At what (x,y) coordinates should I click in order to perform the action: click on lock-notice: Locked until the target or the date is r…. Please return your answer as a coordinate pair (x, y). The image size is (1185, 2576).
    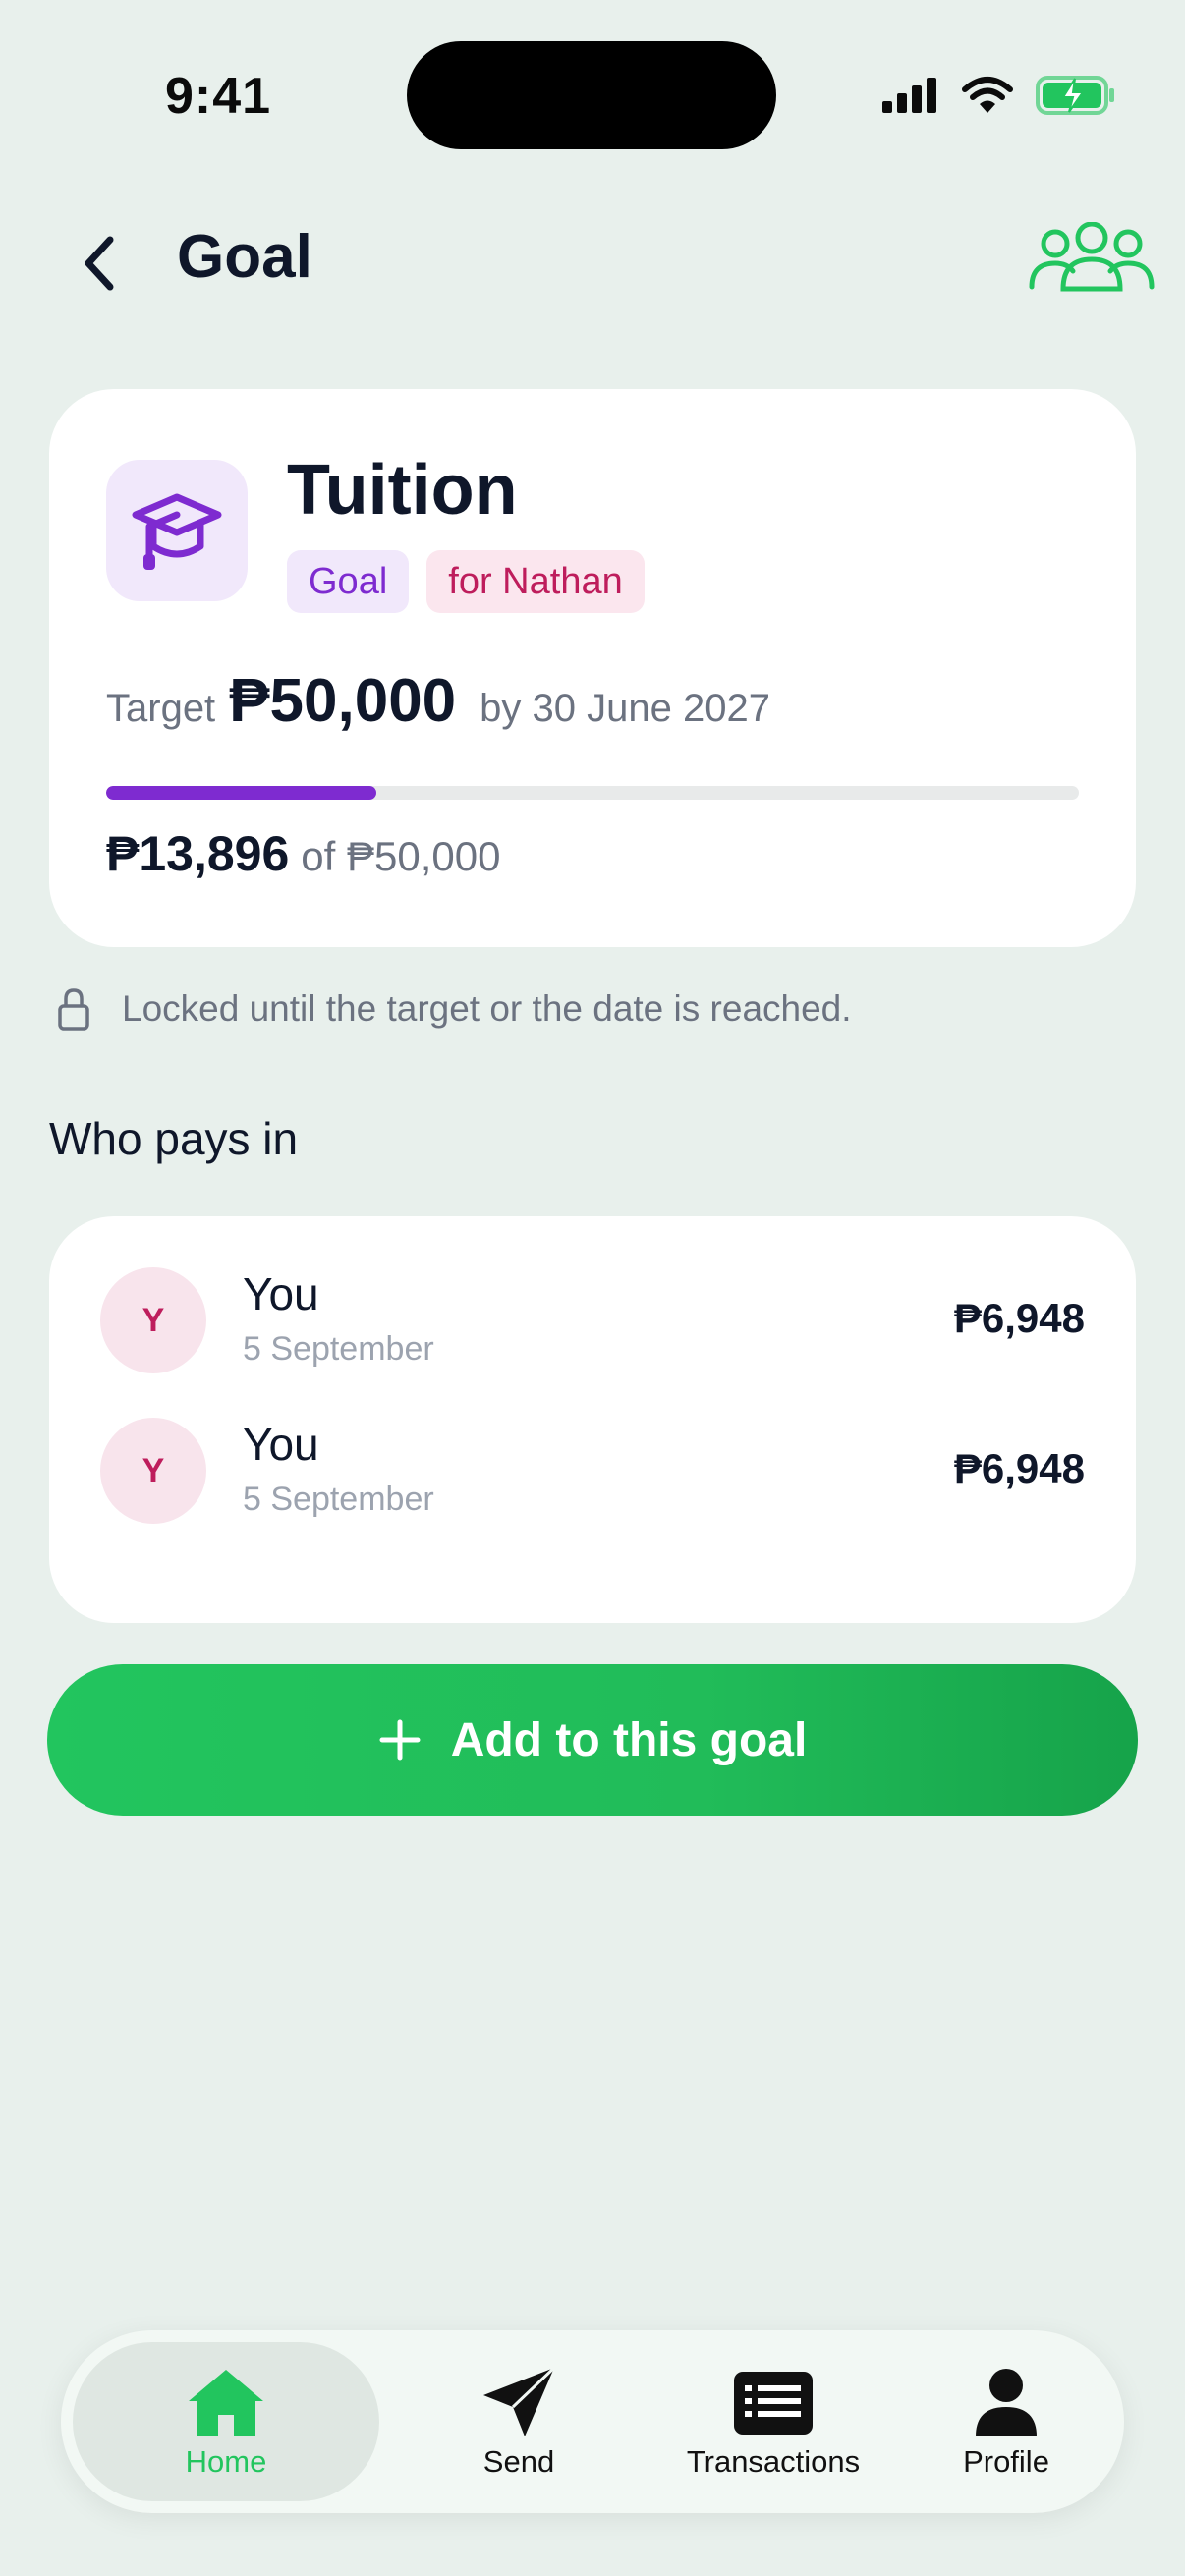
    Looking at the image, I should click on (455, 1009).